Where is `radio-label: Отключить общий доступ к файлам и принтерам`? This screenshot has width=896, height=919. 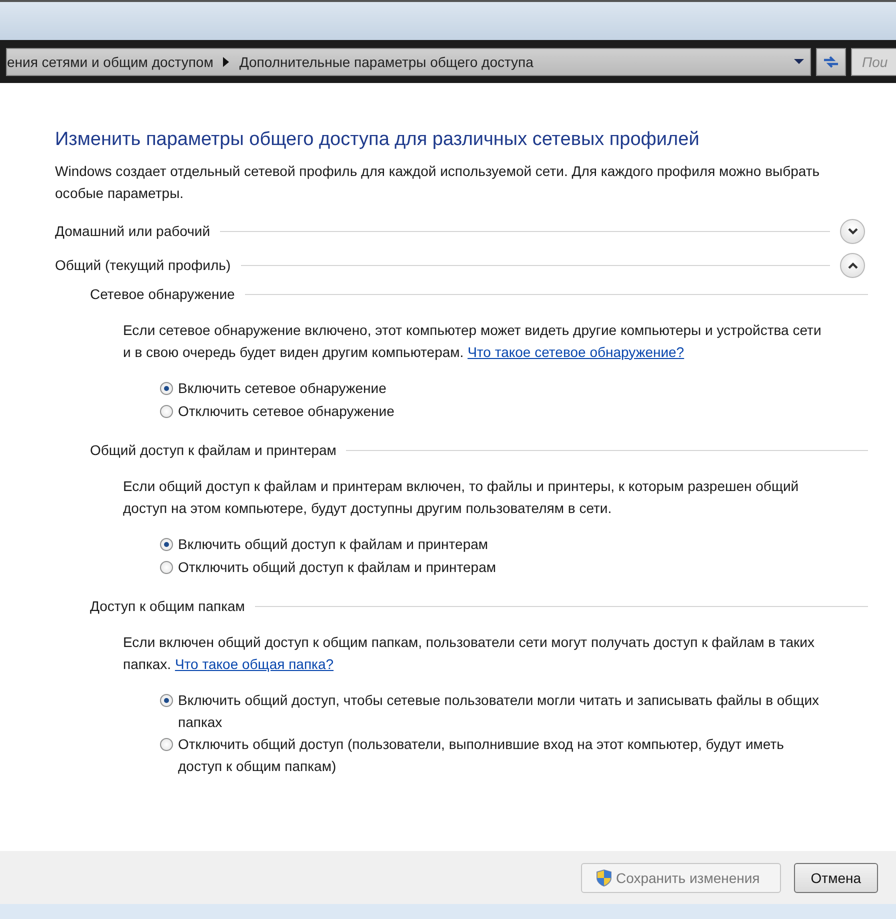 radio-label: Отключить общий доступ к файлам и принтерам is located at coordinates (337, 567).